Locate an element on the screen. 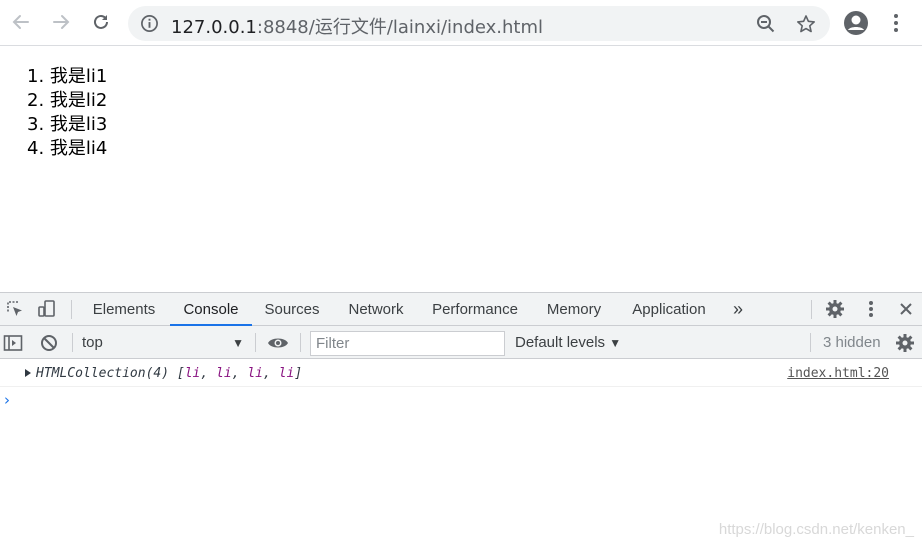 The width and height of the screenshot is (922, 546). ordered-list: 1. 我是li1 2. 我是li2 3. 我是li3 4. 我是li4 is located at coordinates (67, 113).